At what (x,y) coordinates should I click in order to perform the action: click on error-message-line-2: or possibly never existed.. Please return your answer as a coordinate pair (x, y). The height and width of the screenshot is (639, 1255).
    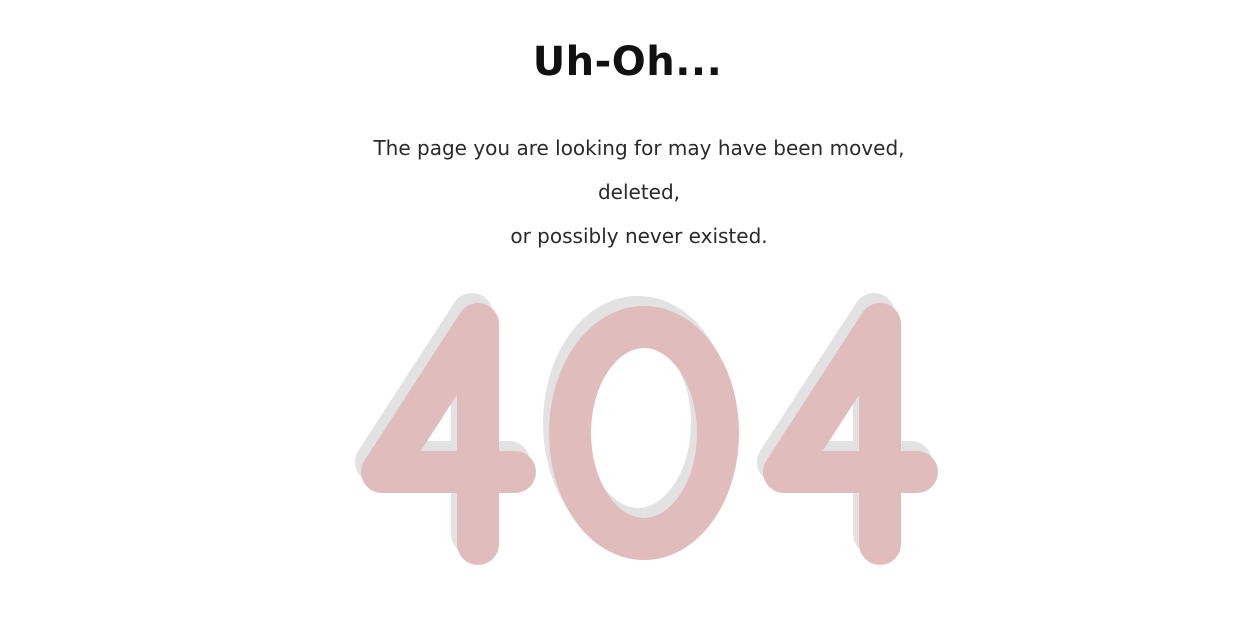
    Looking at the image, I should click on (639, 236).